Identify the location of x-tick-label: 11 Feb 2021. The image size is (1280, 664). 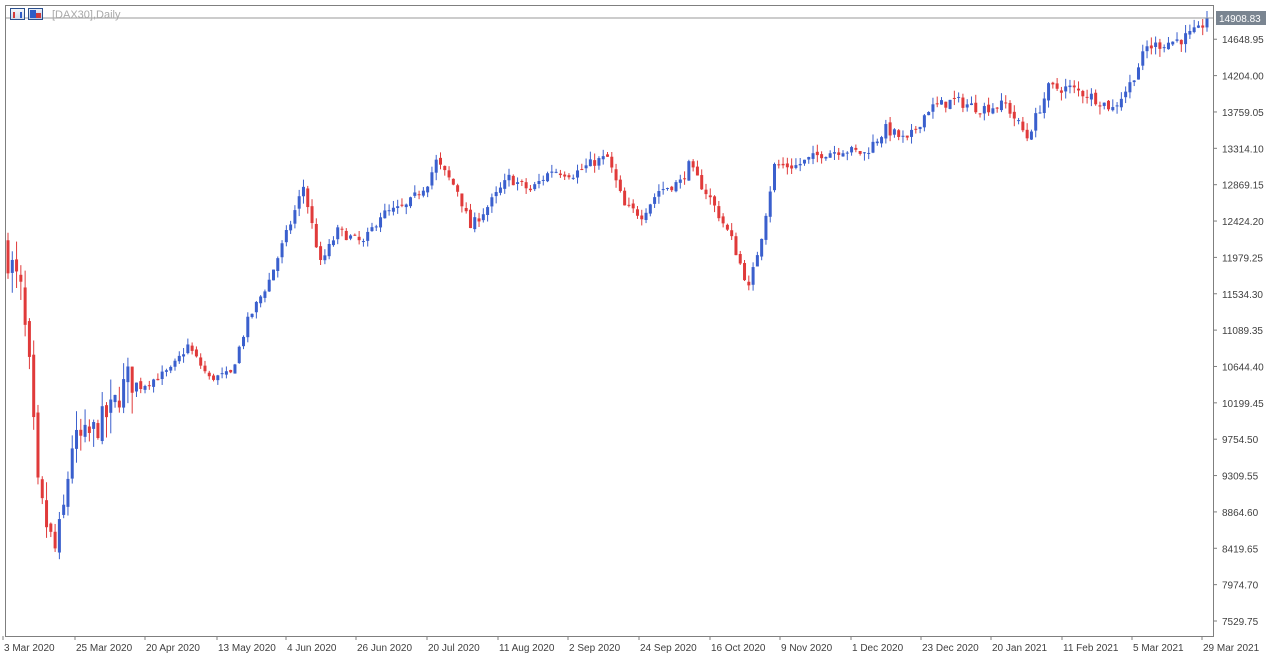
(1091, 648).